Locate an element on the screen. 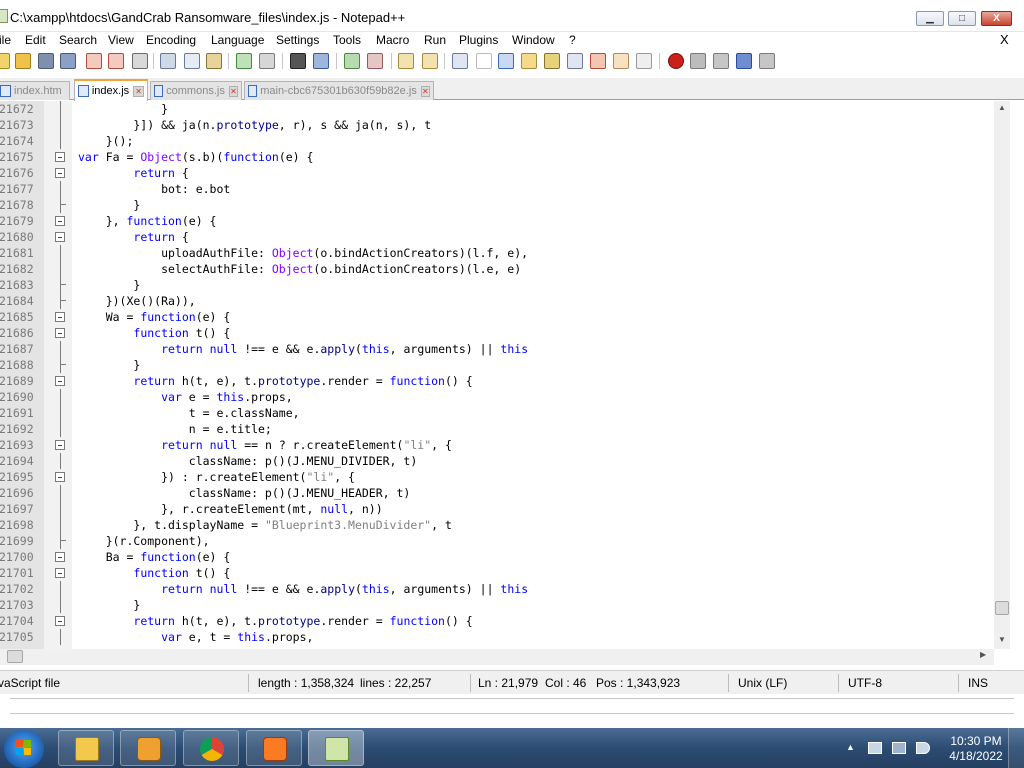 This screenshot has width=1024, height=768. code-line: 21696 className: p()(J.MENU_HEADER, t) is located at coordinates (505, 493).